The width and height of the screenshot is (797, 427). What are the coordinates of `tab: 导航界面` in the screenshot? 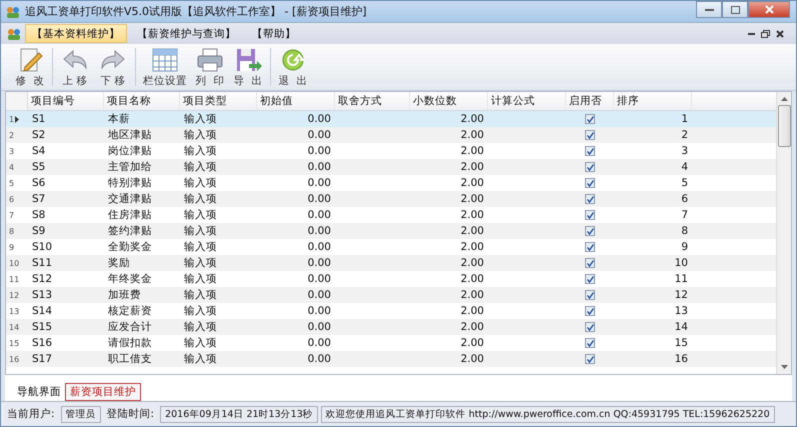 It's located at (39, 392).